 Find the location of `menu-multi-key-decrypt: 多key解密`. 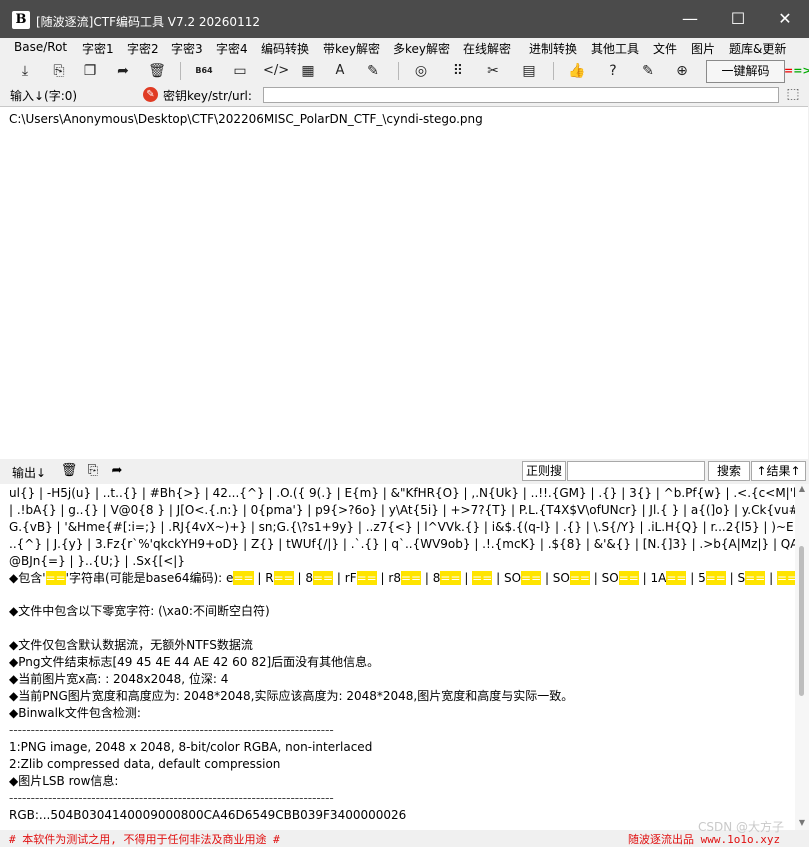

menu-multi-key-decrypt: 多key解密 is located at coordinates (421, 48).